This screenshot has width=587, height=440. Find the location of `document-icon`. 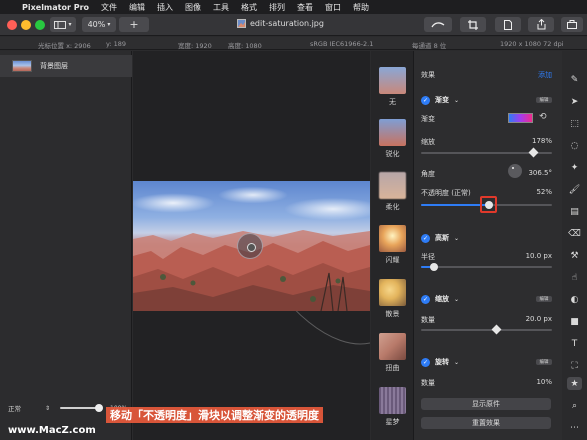

document-icon is located at coordinates (508, 24).